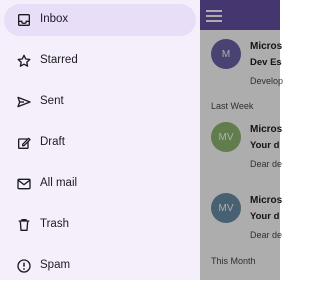 This screenshot has width=320, height=282. I want to click on nav-label: All mail, so click(59, 183).